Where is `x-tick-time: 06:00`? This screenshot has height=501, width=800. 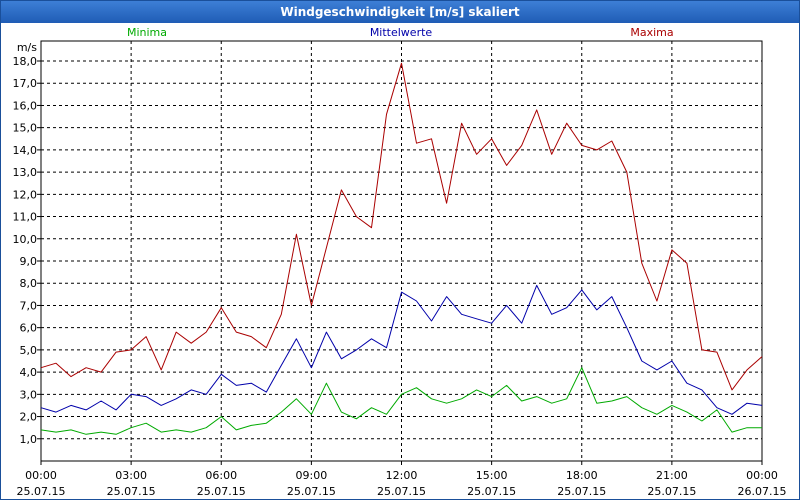 x-tick-time: 06:00 is located at coordinates (221, 475).